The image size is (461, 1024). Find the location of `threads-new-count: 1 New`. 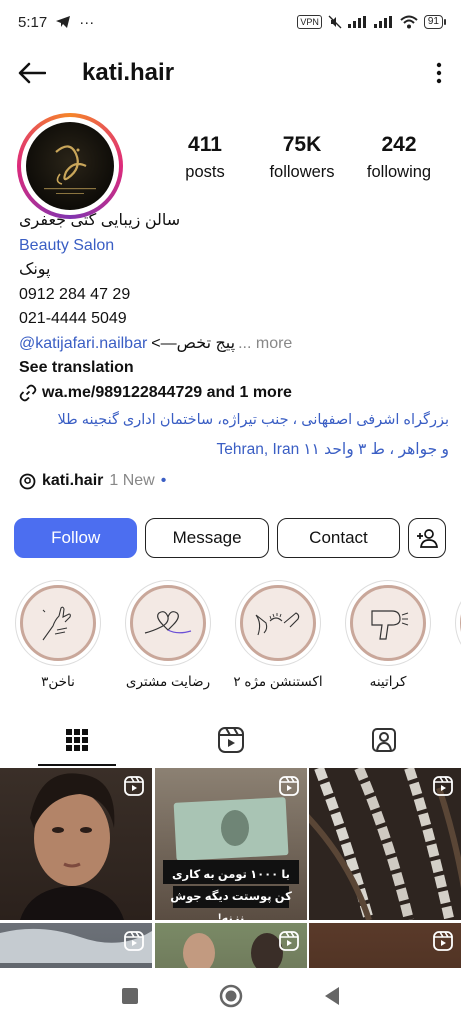

threads-new-count: 1 New is located at coordinates (132, 480).